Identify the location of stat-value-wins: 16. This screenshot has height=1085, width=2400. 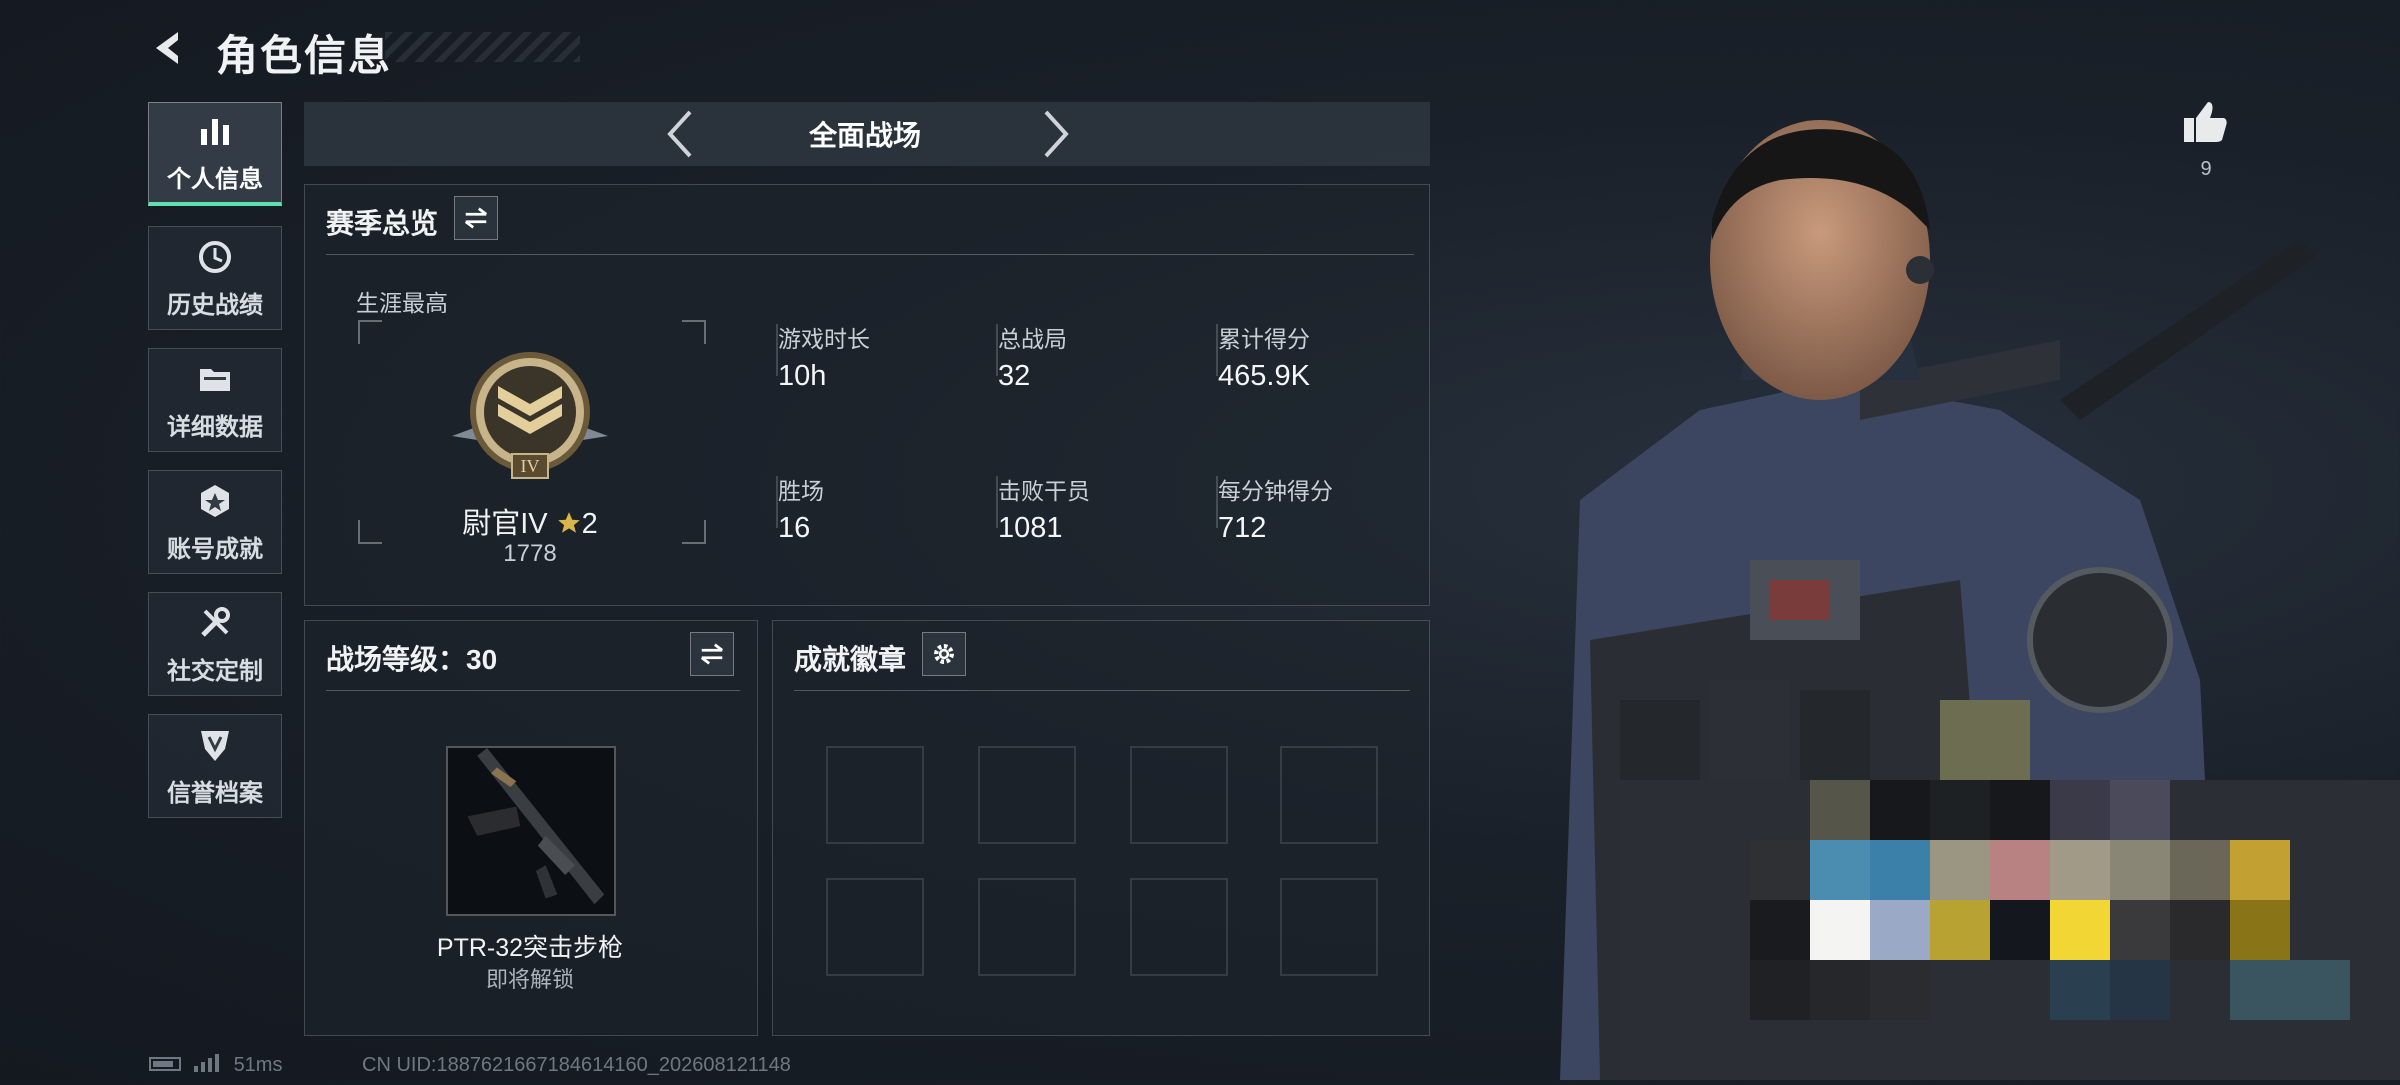
(794, 528).